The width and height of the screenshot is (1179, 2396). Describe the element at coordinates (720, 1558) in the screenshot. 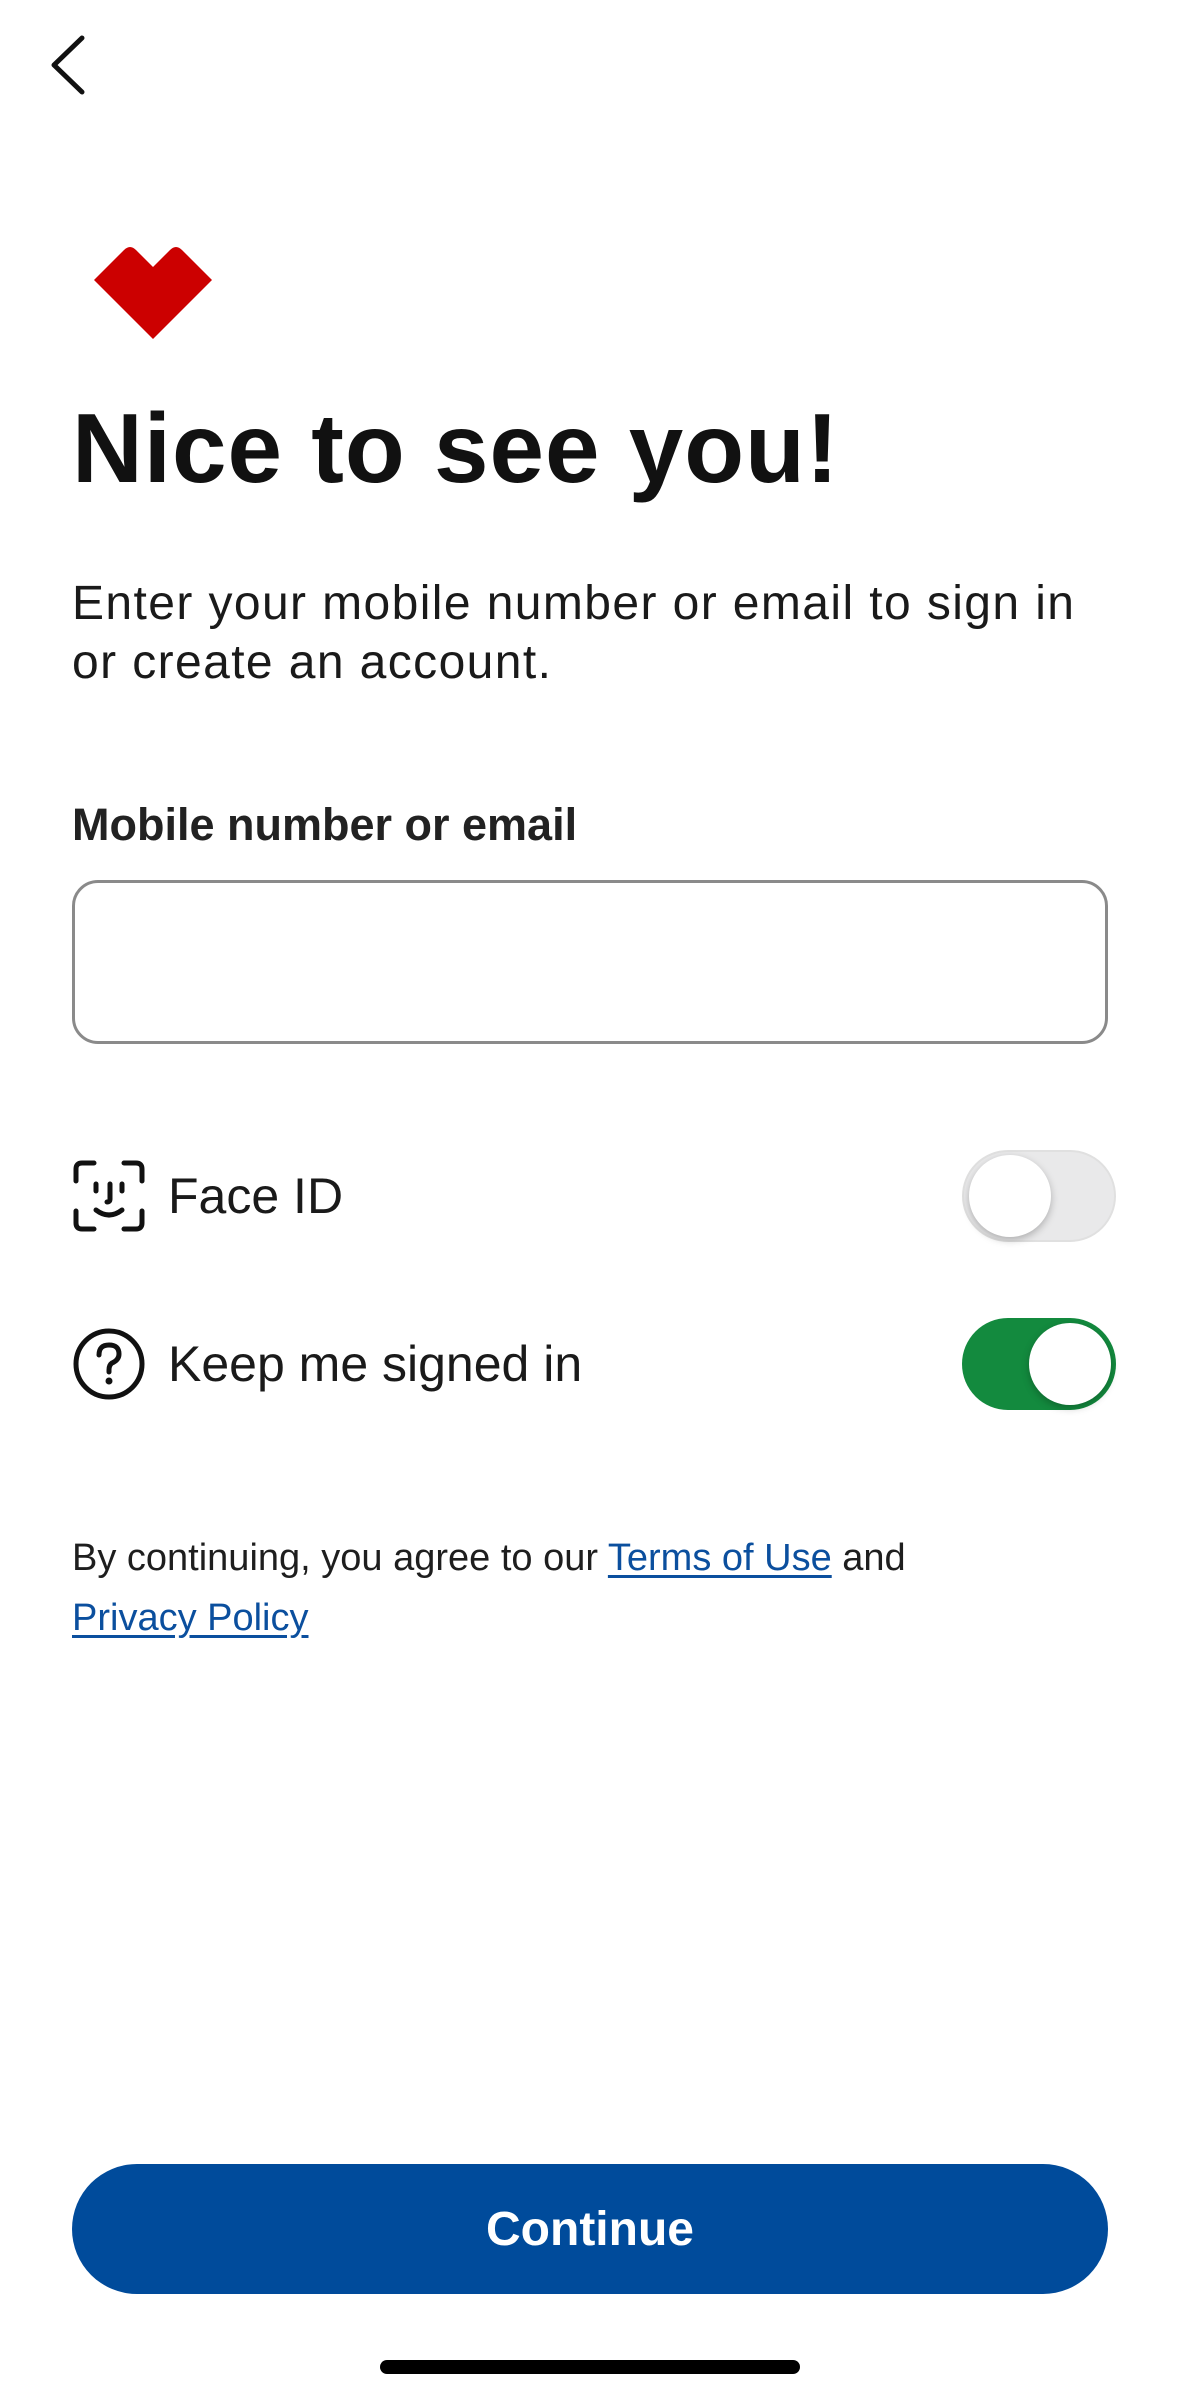

I see `terms-of-use-link: Terms of Use` at that location.